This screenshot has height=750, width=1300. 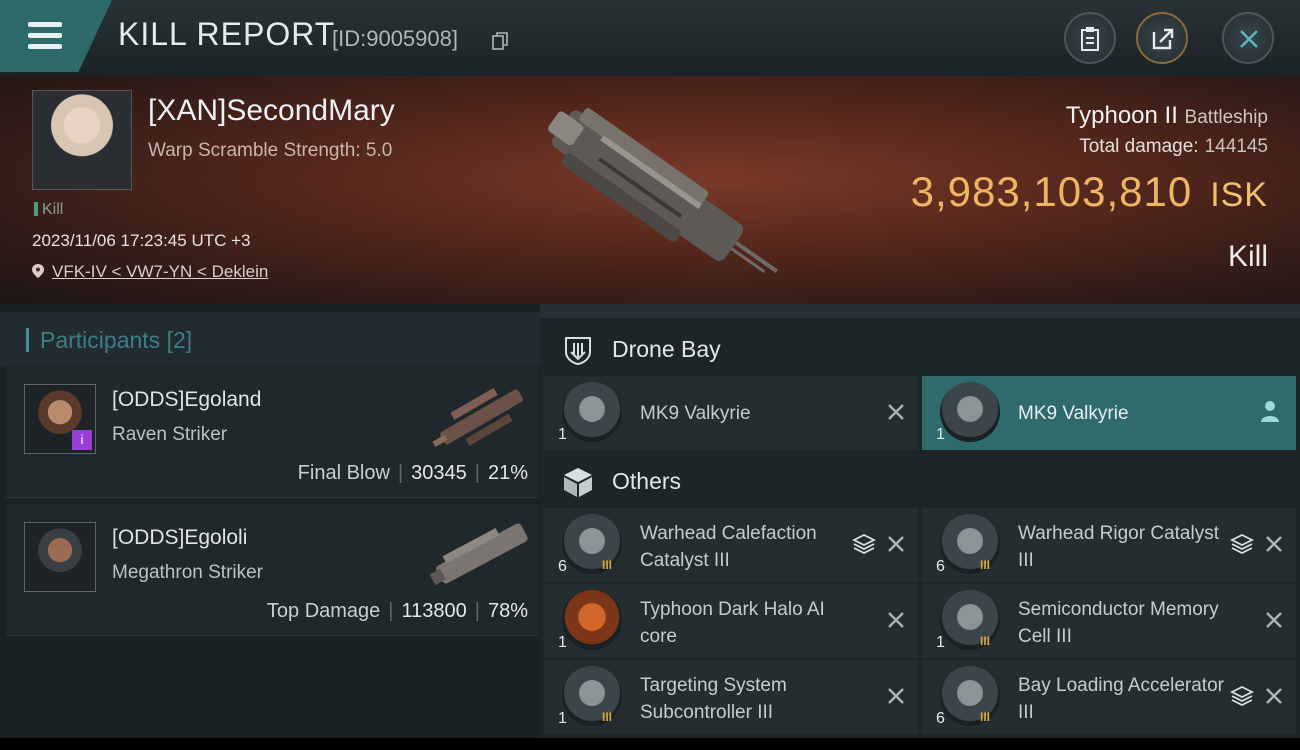 What do you see at coordinates (1121, 699) in the screenshot?
I see `item-name: Bay Loading Accelerator III` at bounding box center [1121, 699].